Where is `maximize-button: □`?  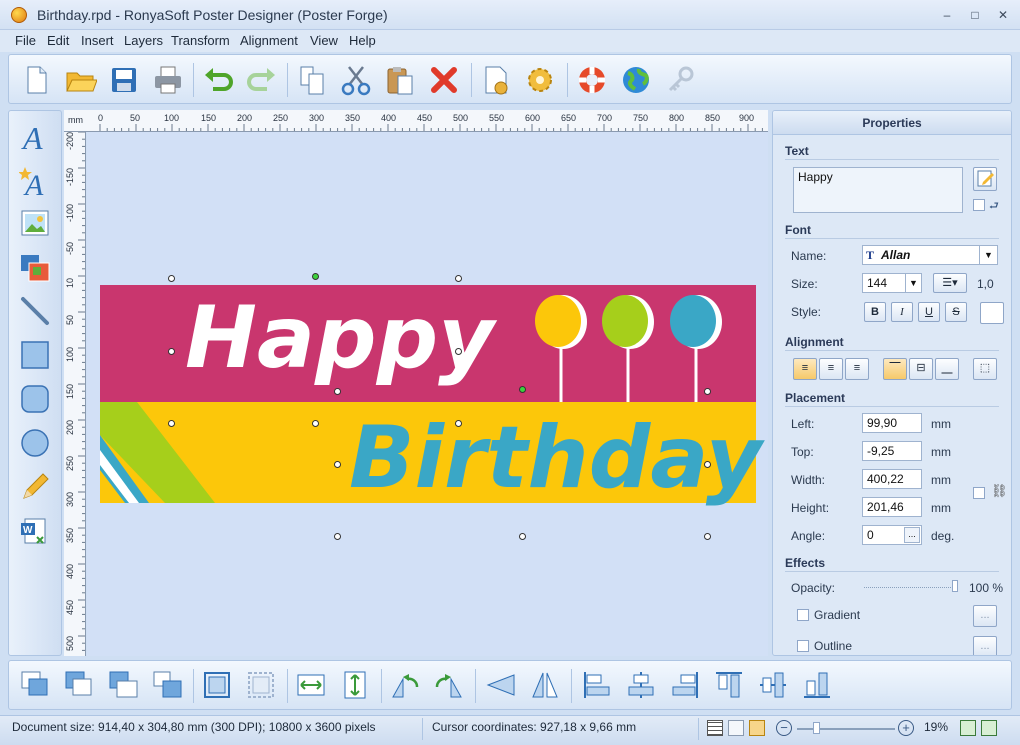 maximize-button: □ is located at coordinates (975, 15).